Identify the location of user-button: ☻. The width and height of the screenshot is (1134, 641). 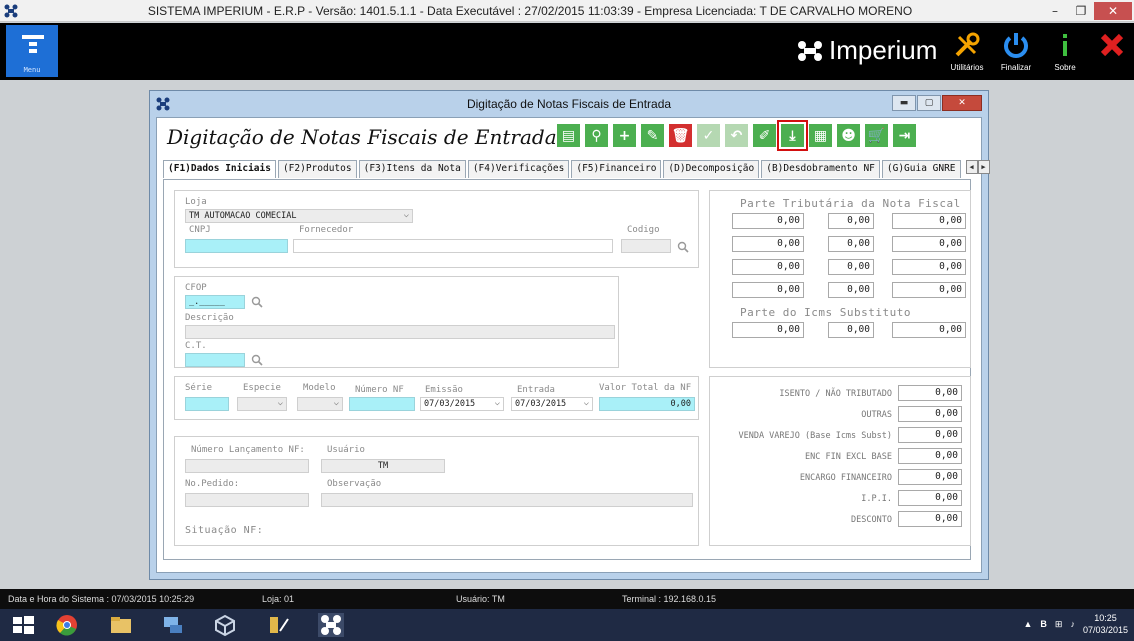
(848, 135).